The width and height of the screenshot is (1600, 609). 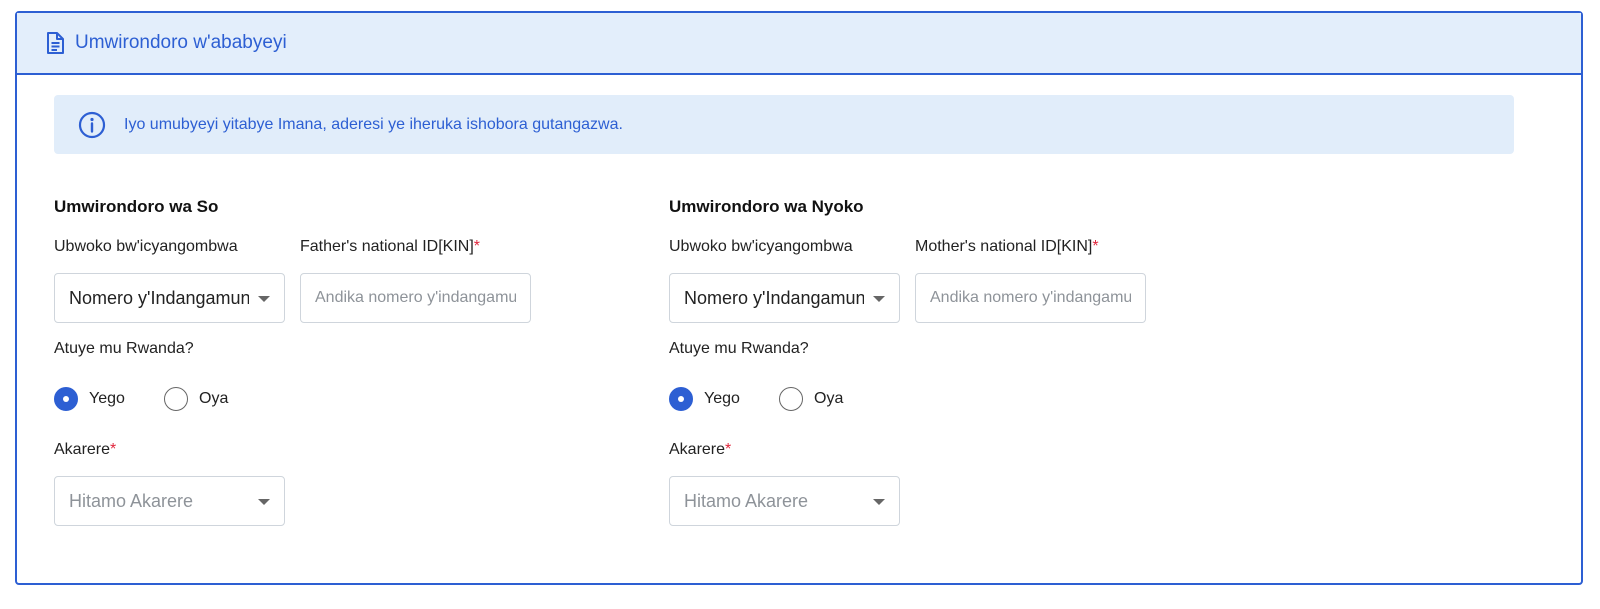 I want to click on mother-id-label-text: Mother's national ID[KIN], so click(x=1004, y=246).